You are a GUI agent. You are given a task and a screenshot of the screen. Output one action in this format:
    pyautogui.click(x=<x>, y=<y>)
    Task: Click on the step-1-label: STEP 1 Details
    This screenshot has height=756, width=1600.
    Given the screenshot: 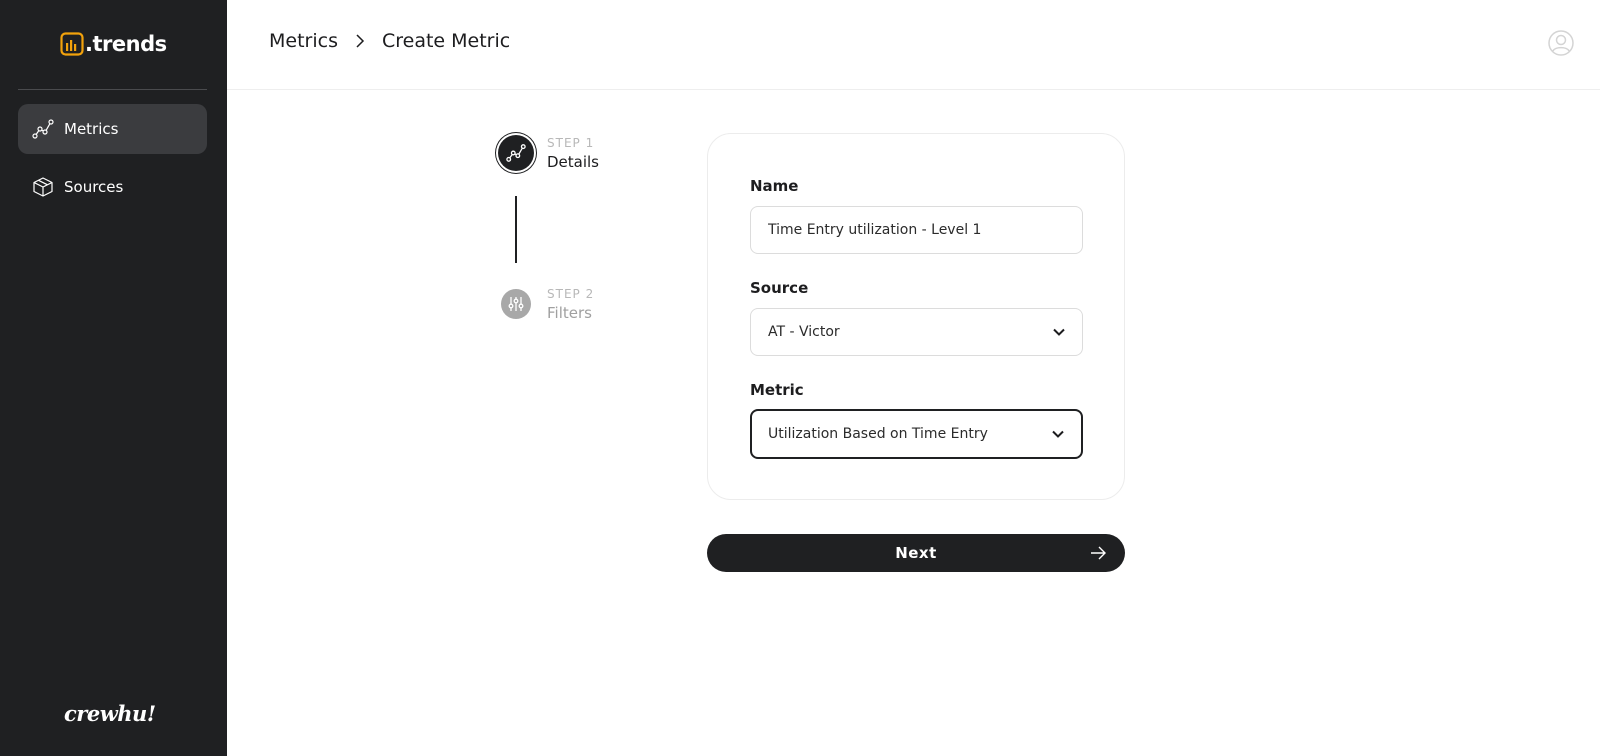 What is the action you would take?
    pyautogui.click(x=573, y=153)
    